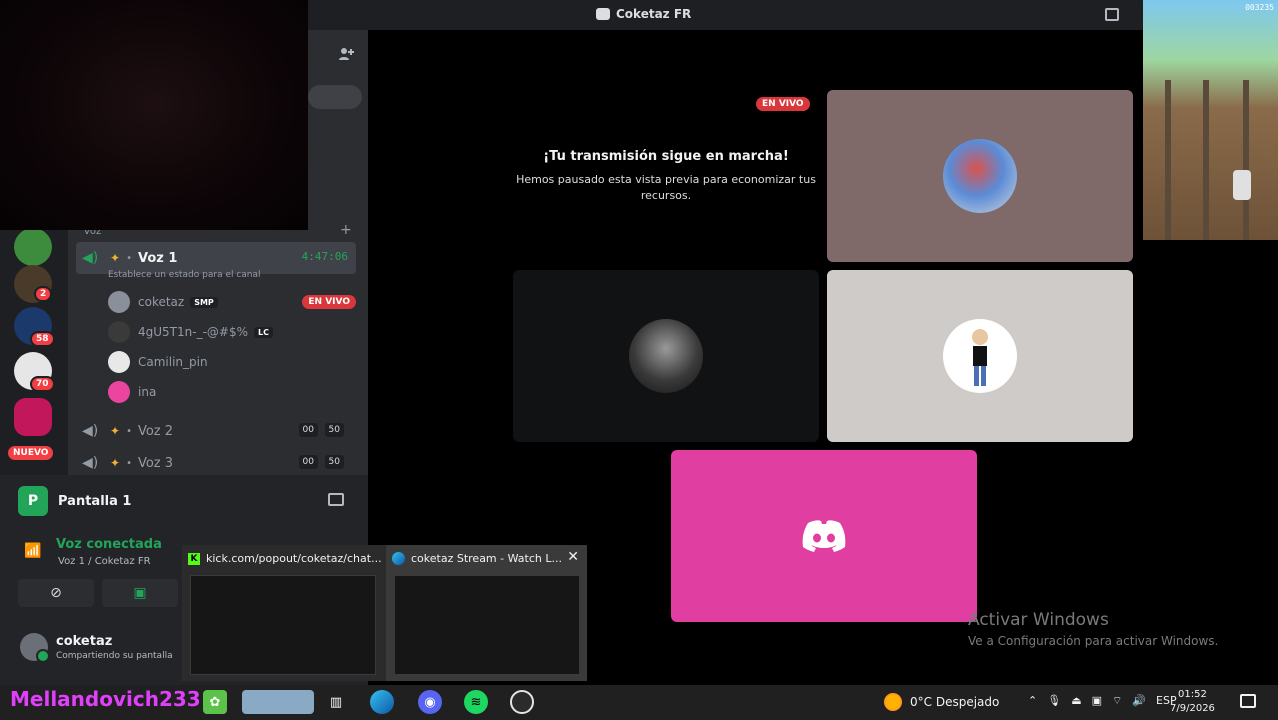 The height and width of the screenshot is (720, 1278). What do you see at coordinates (1192, 694) in the screenshot?
I see `clock-time: 01:52` at bounding box center [1192, 694].